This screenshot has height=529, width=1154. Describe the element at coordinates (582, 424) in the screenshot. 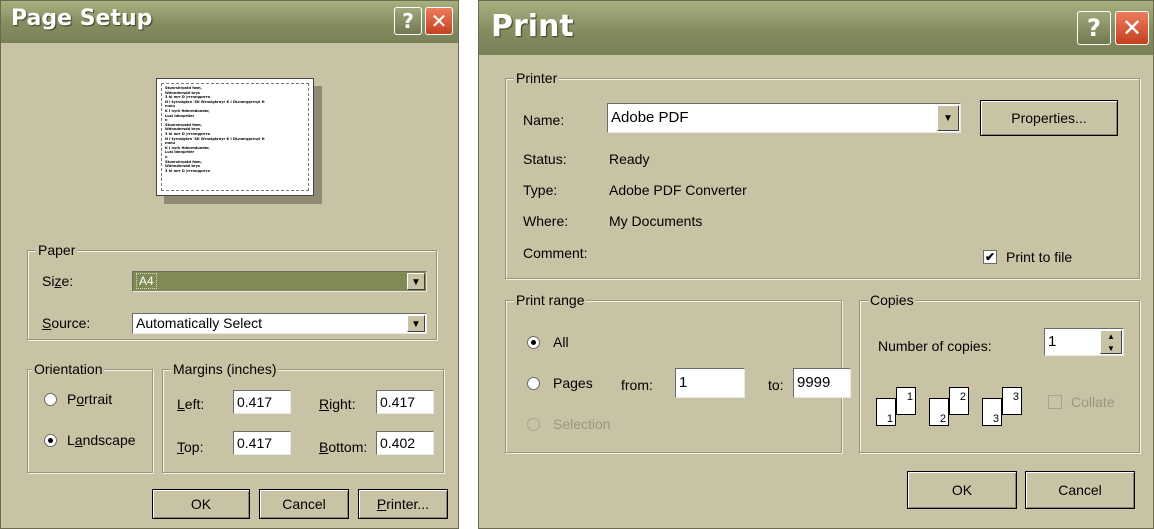

I see `selection-label: Selection` at that location.